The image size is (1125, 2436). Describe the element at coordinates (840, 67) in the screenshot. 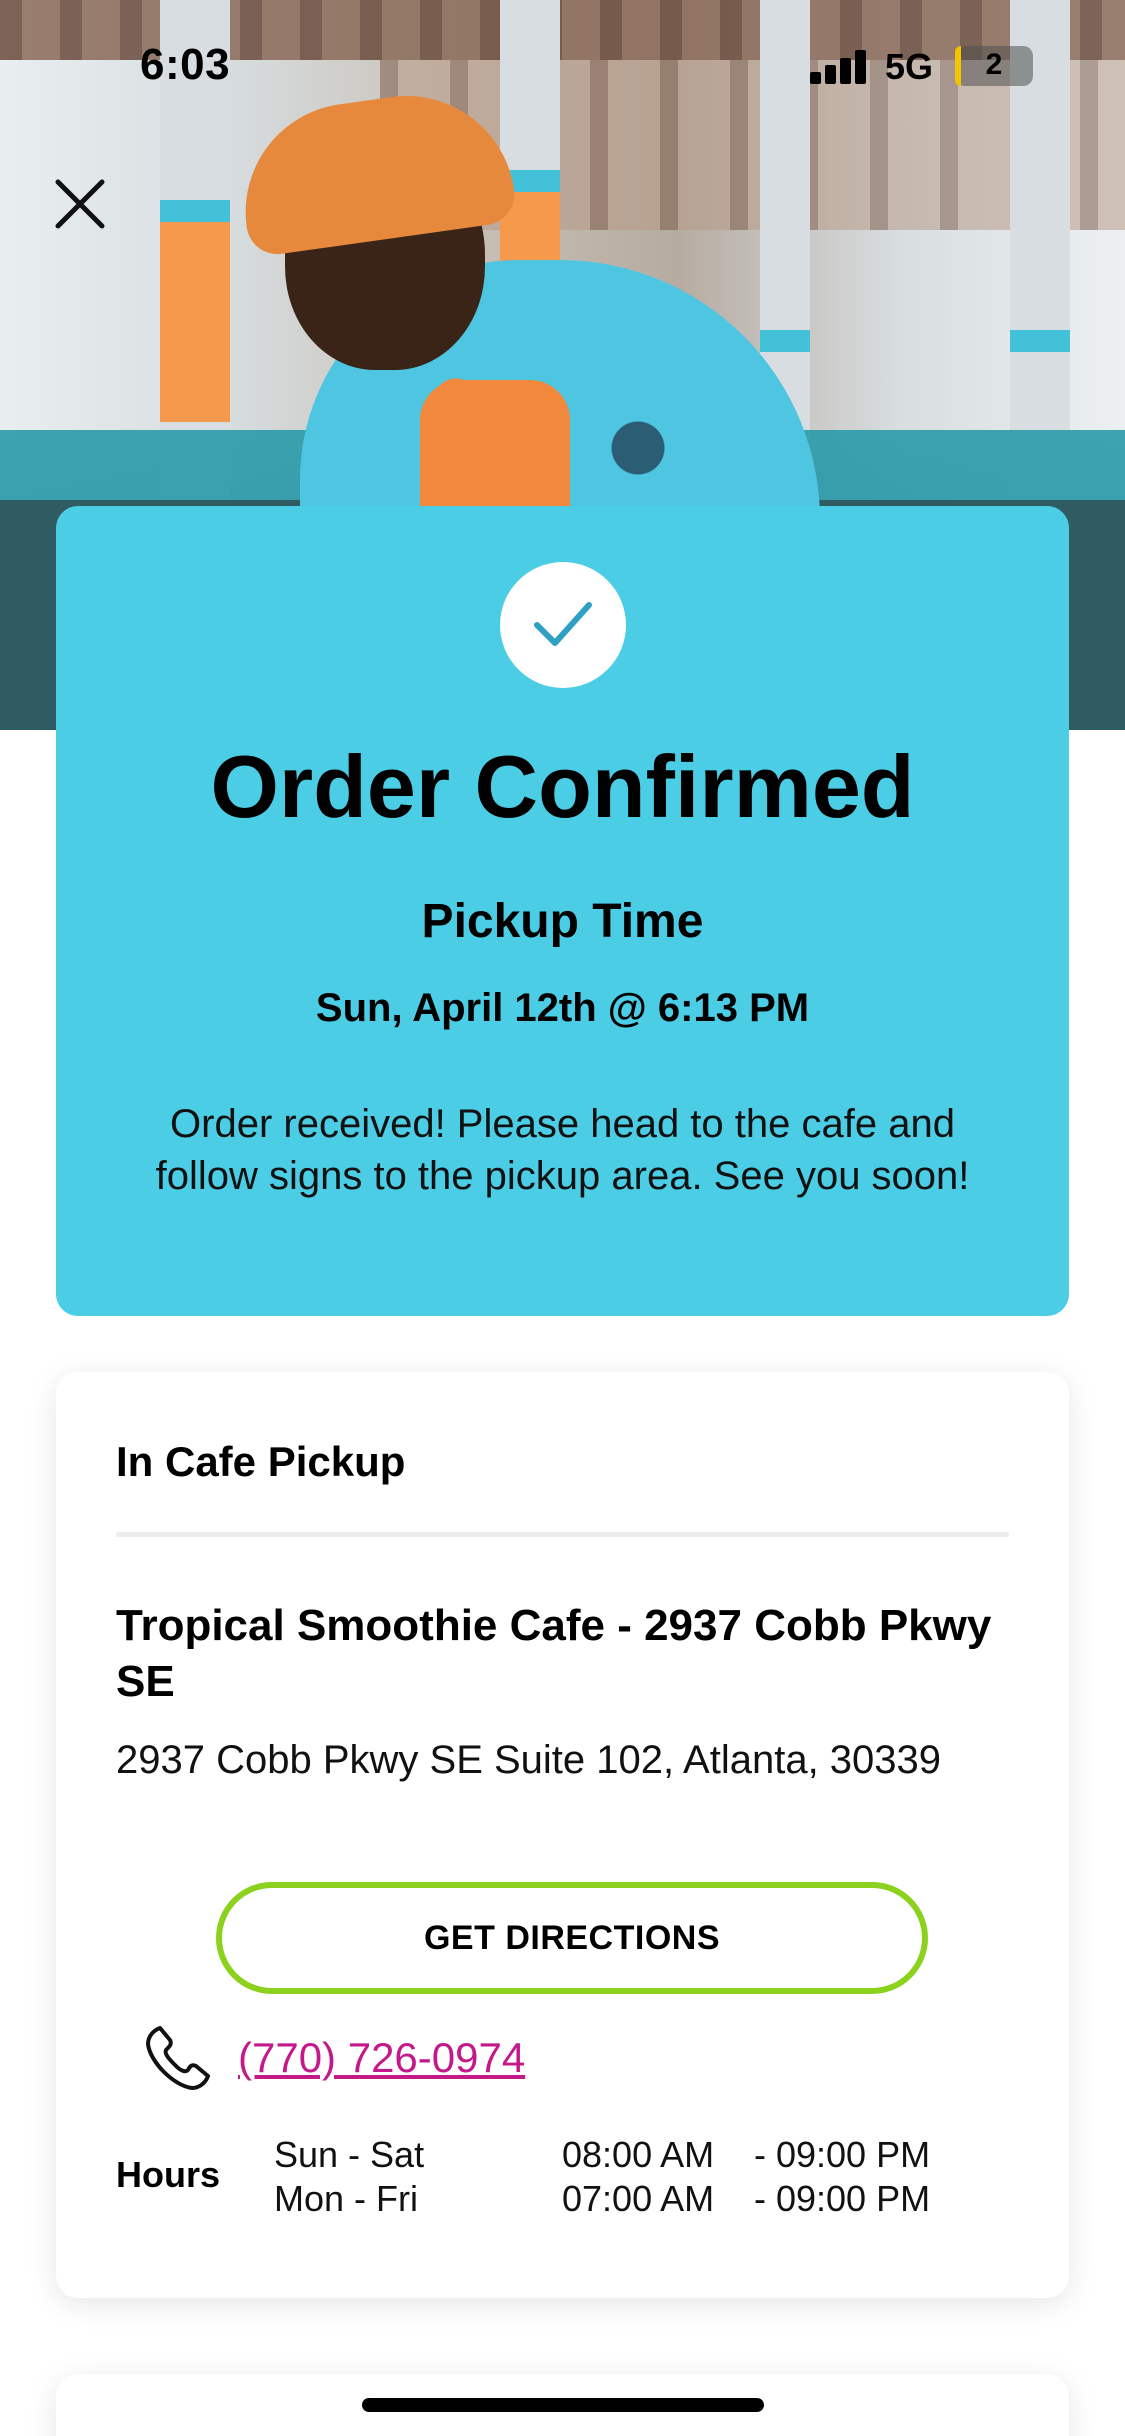

I see `signal-icon` at that location.